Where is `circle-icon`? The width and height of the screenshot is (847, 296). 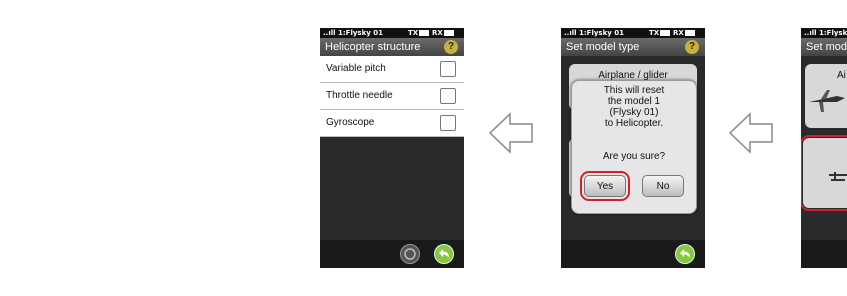 circle-icon is located at coordinates (410, 254).